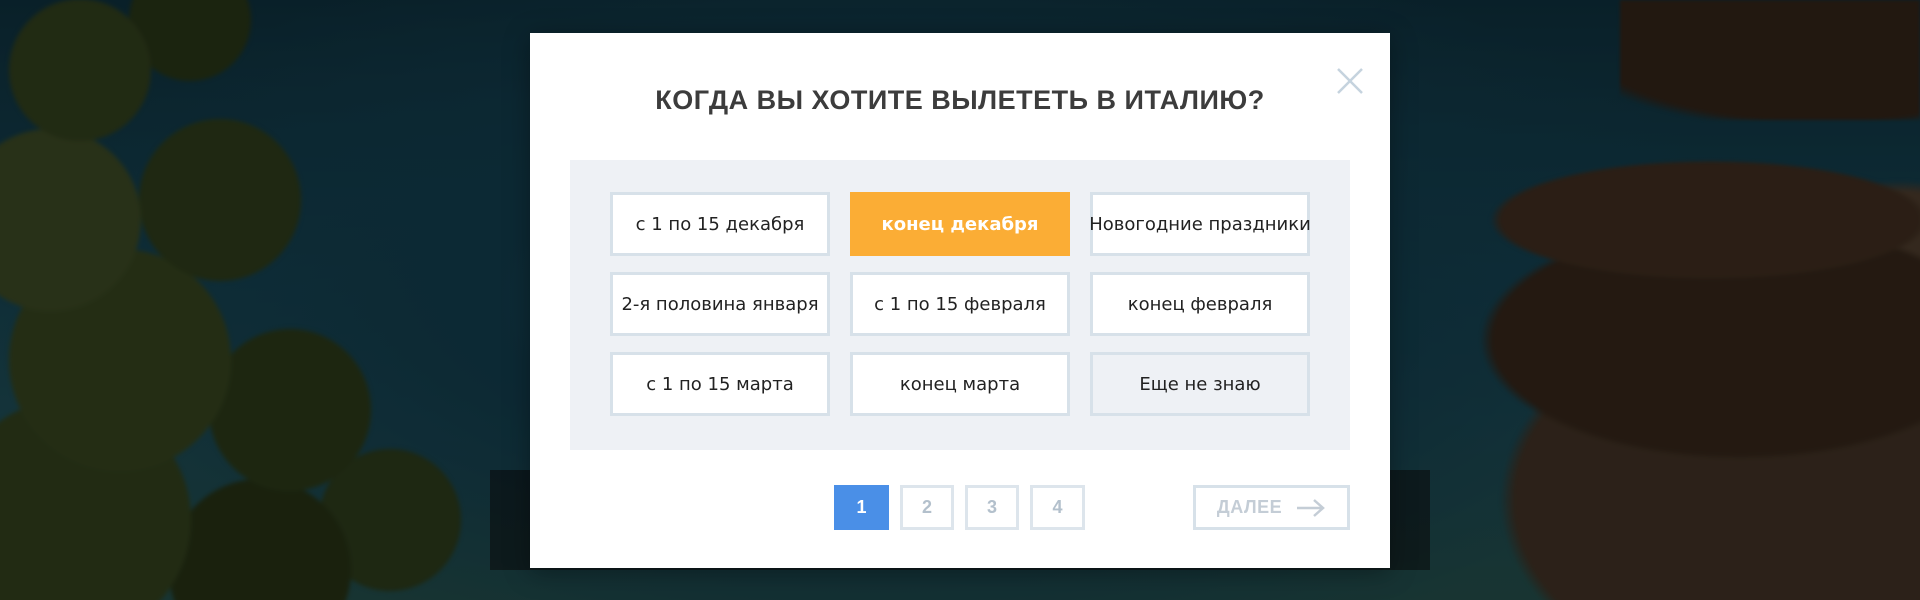 The height and width of the screenshot is (600, 1920). I want to click on next-button: ДАЛЕЕ, so click(1271, 507).